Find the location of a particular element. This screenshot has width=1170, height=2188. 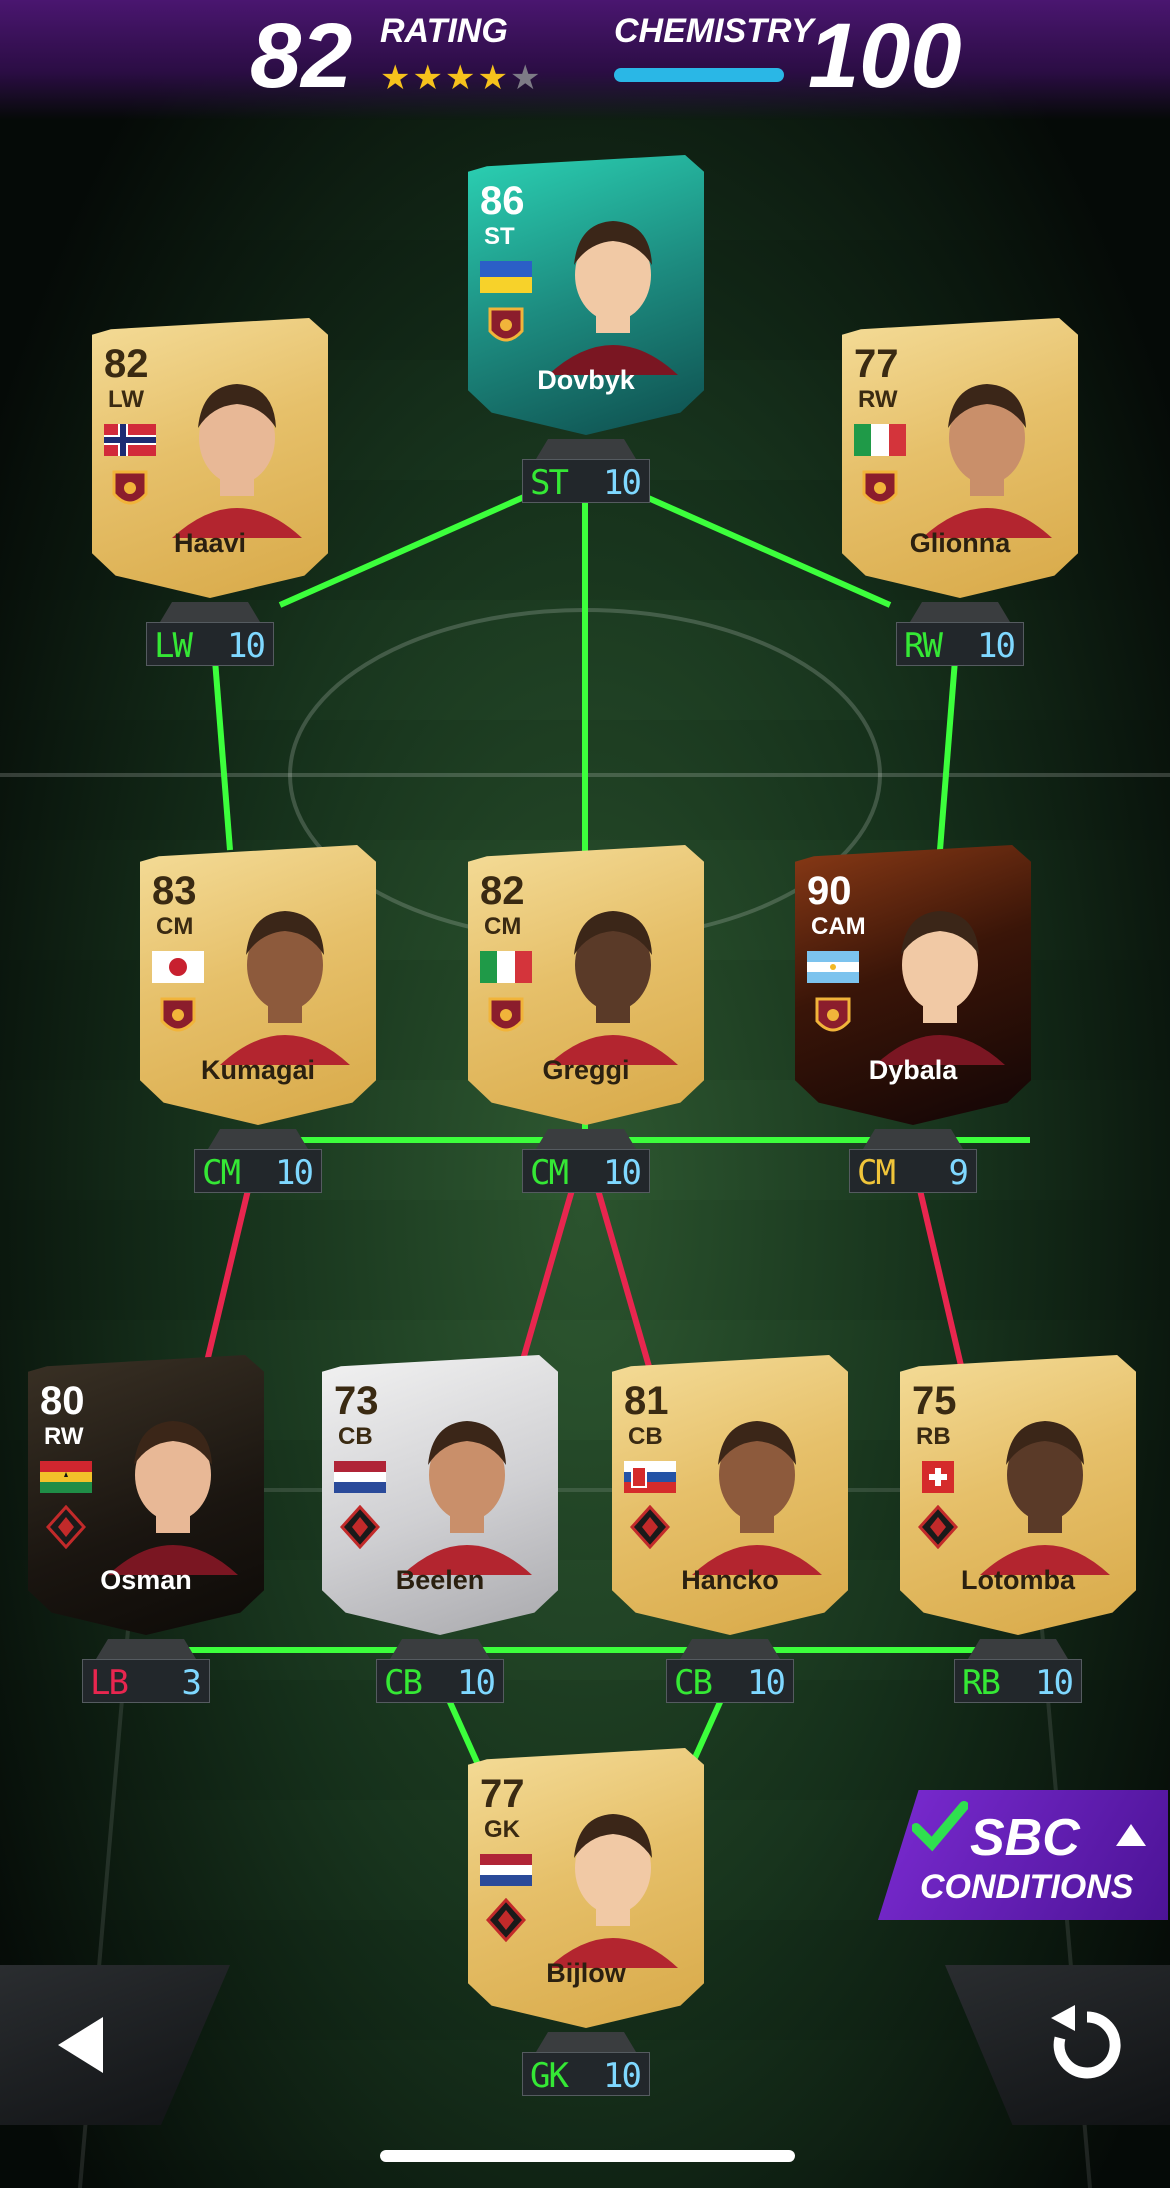

position-slot-dovbyk: ST 10 is located at coordinates (586, 471).